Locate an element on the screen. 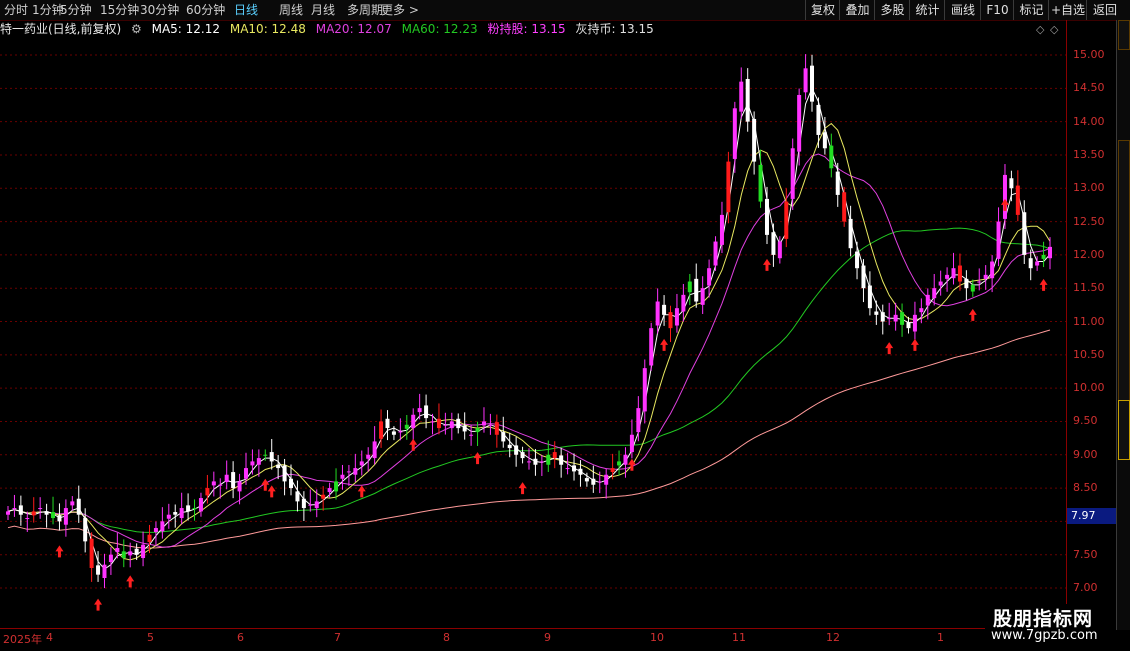 The height and width of the screenshot is (651, 1130). watermark-title: 股朋指标网 is located at coordinates (1043, 619).